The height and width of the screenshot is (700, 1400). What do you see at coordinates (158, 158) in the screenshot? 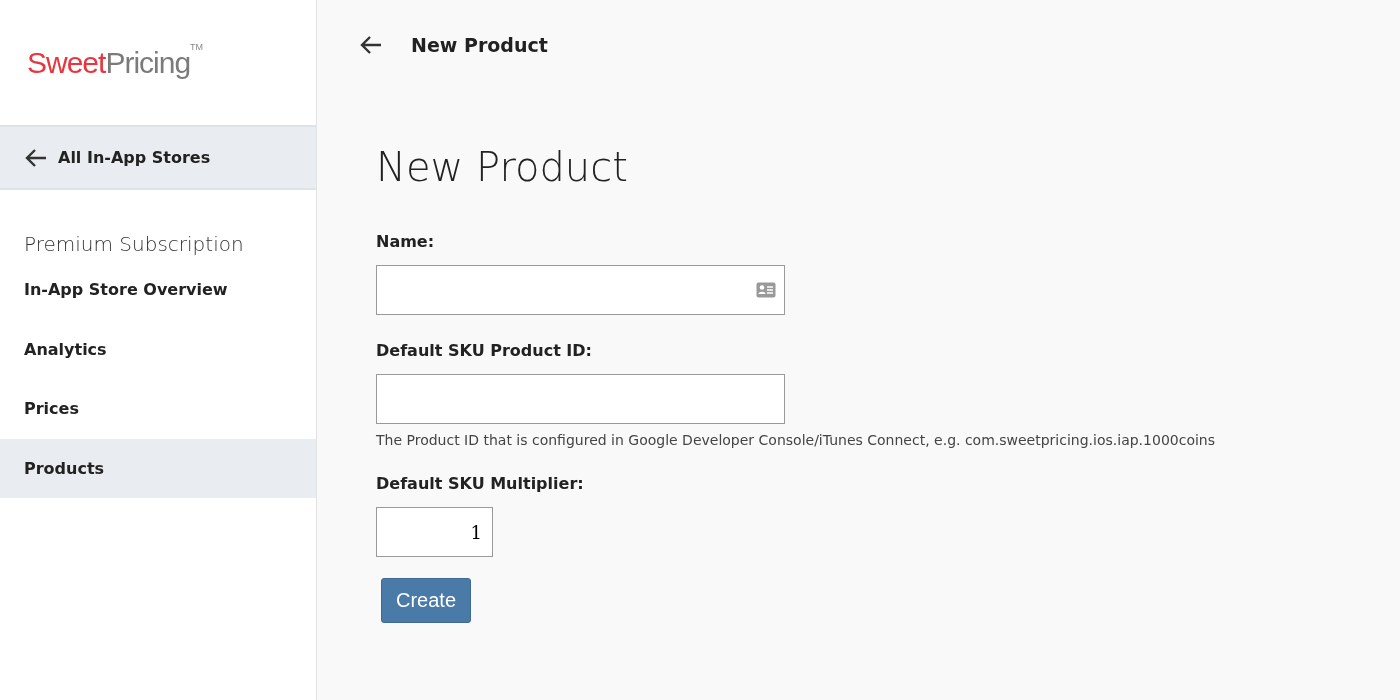
I see `back-link: All In-App Stores` at bounding box center [158, 158].